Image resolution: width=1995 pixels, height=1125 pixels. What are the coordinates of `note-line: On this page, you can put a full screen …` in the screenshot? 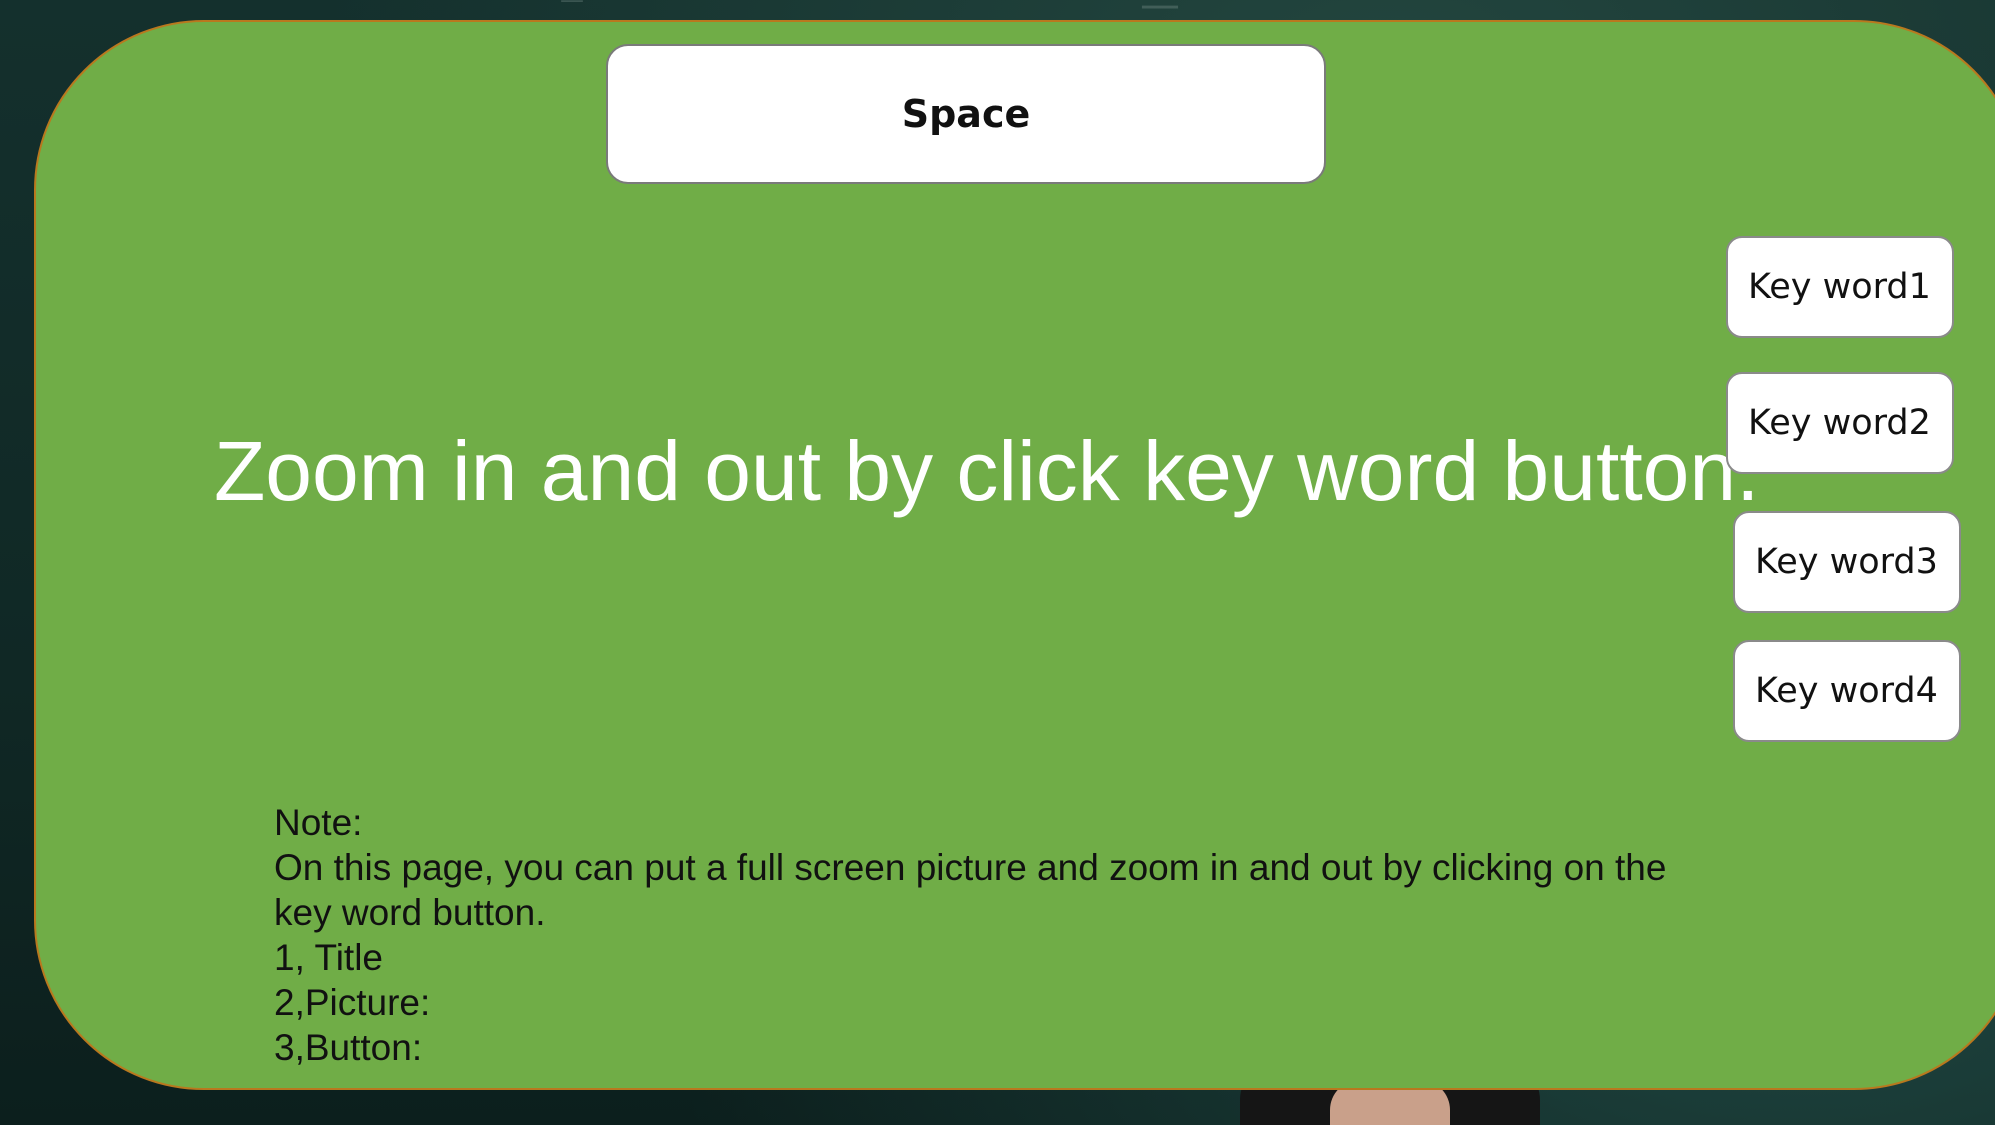 It's located at (970, 867).